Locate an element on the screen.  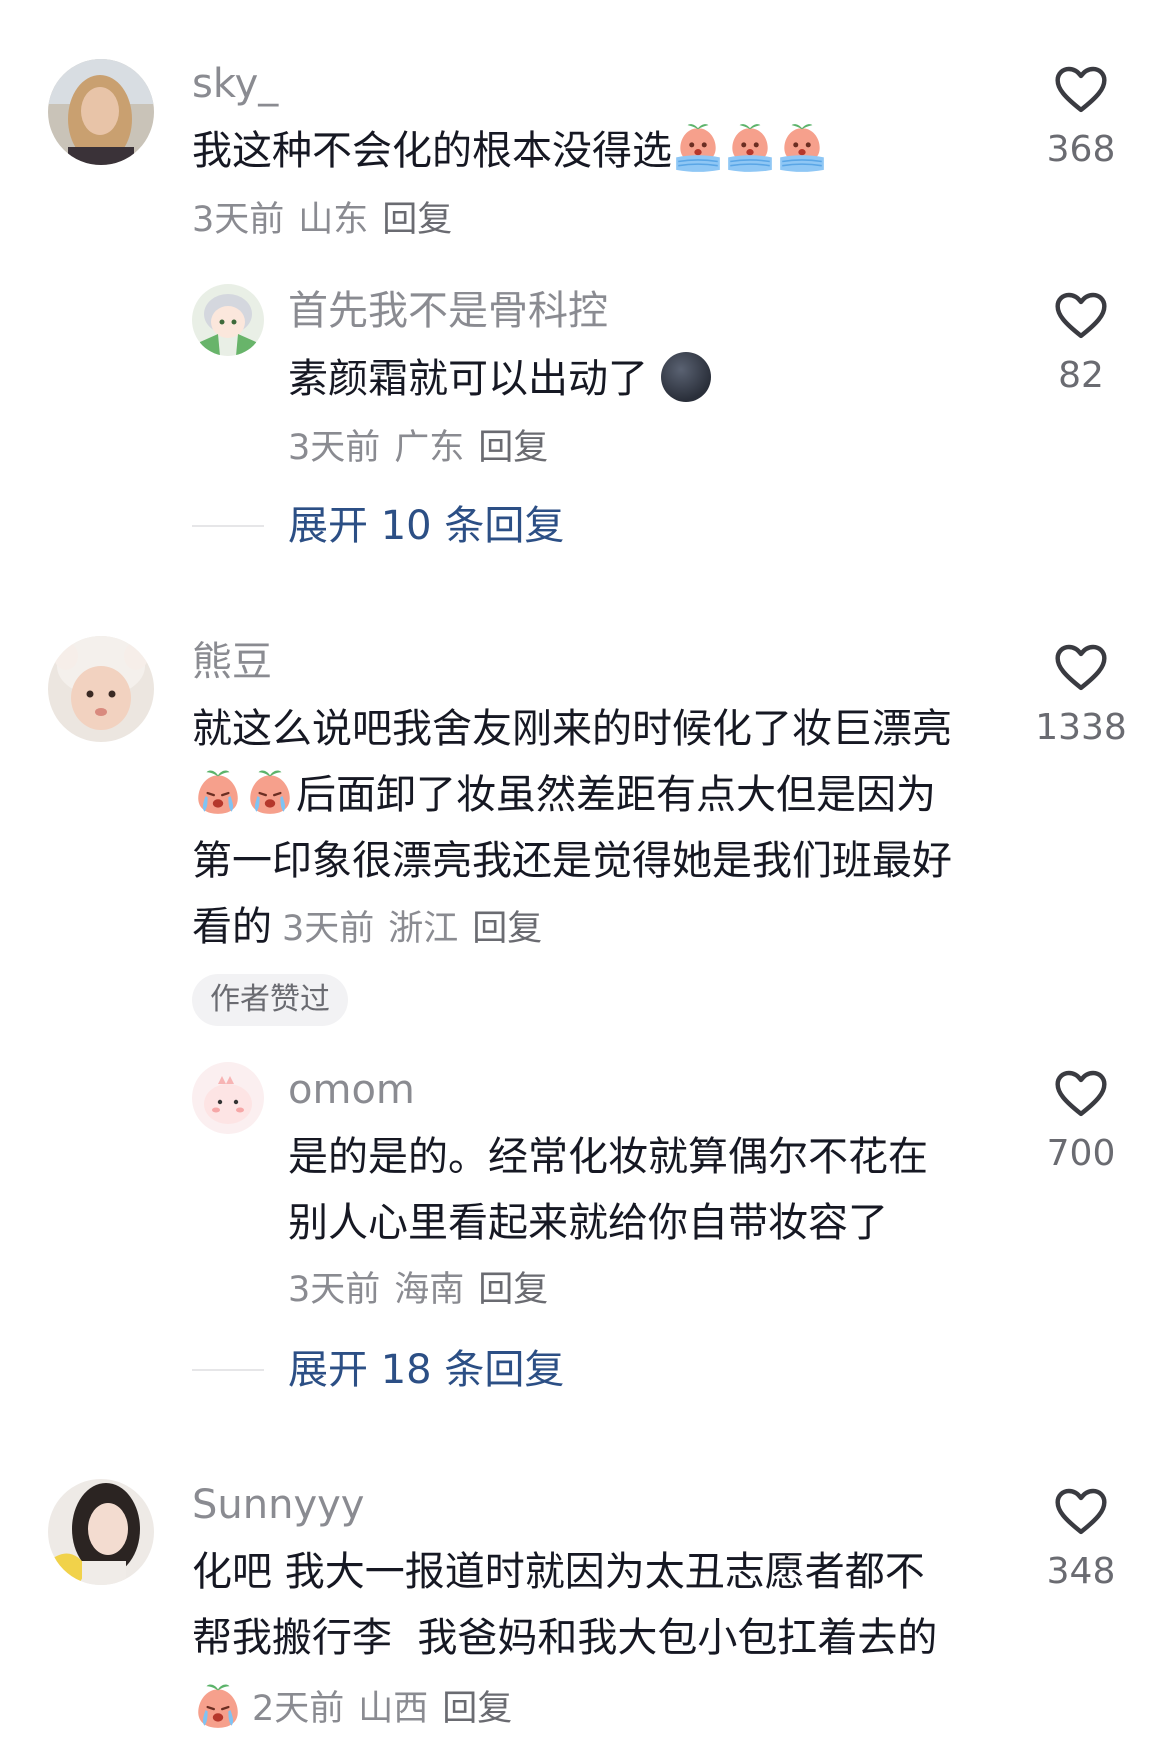
like-count: 348 is located at coordinates (1081, 1571).